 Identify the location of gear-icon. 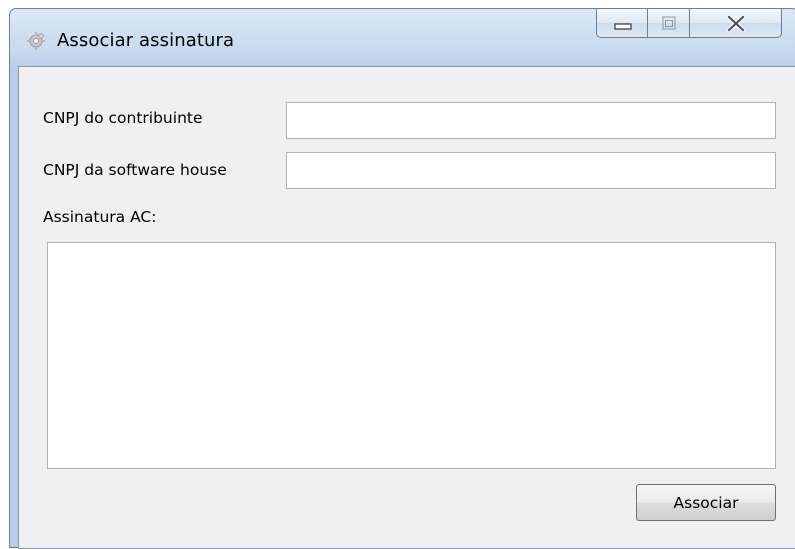
(36, 41).